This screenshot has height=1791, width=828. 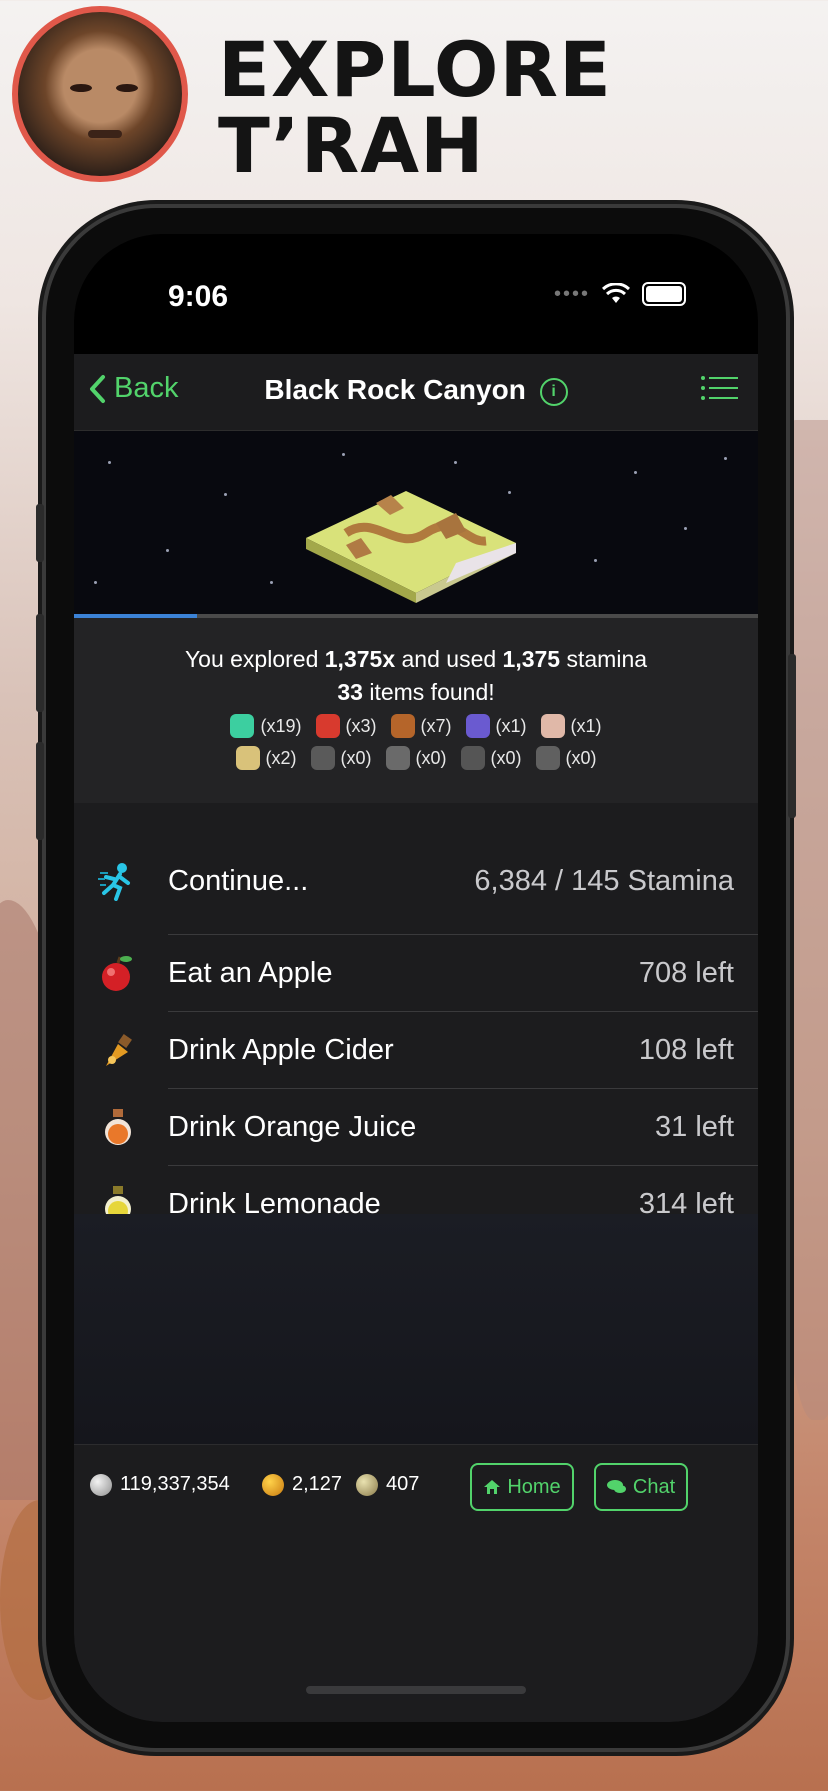 What do you see at coordinates (428, 692) in the screenshot?
I see `items-found-suffix: items found!` at bounding box center [428, 692].